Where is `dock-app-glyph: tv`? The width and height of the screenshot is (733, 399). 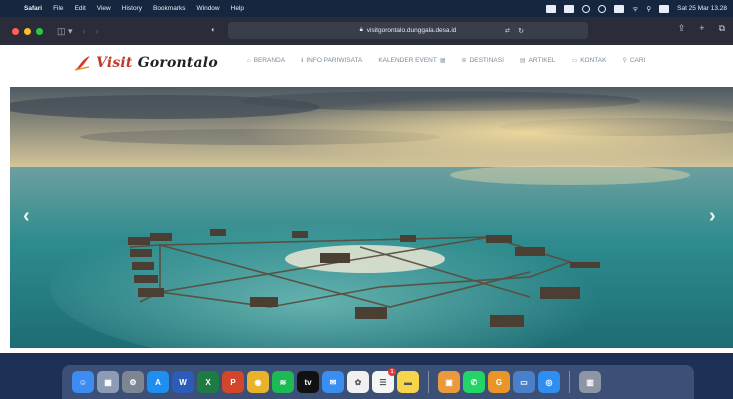
dock-app-glyph: tv is located at coordinates (308, 382).